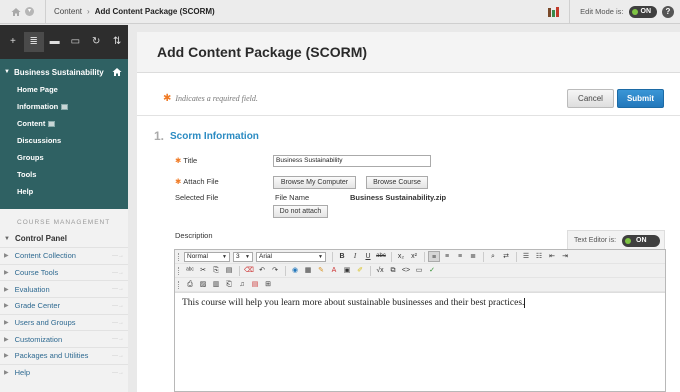 Image resolution: width=680 pixels, height=392 pixels. Describe the element at coordinates (393, 270) in the screenshot. I see `embed-icon: ⧉` at that location.